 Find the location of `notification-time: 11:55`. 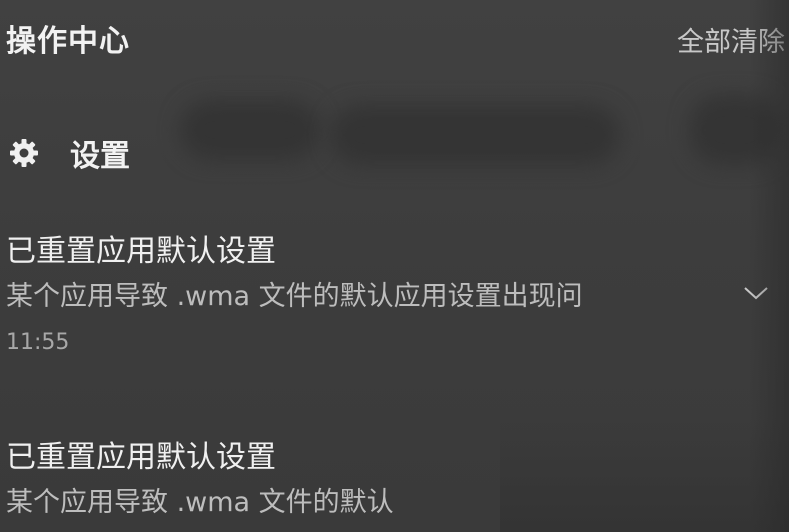

notification-time: 11:55 is located at coordinates (38, 342).